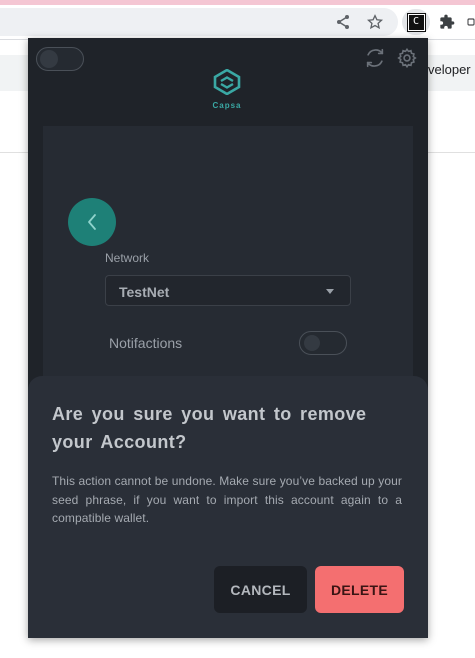  Describe the element at coordinates (60, 59) in the screenshot. I see `header-toggle` at that location.